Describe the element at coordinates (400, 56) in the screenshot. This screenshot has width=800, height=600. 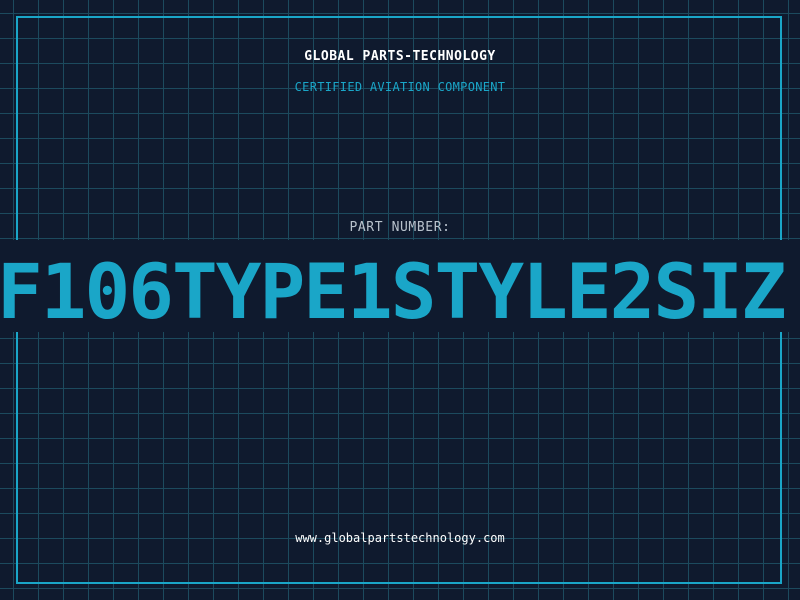
I see `company-name: GLOBAL PARTS-TECHNOLOGY` at that location.